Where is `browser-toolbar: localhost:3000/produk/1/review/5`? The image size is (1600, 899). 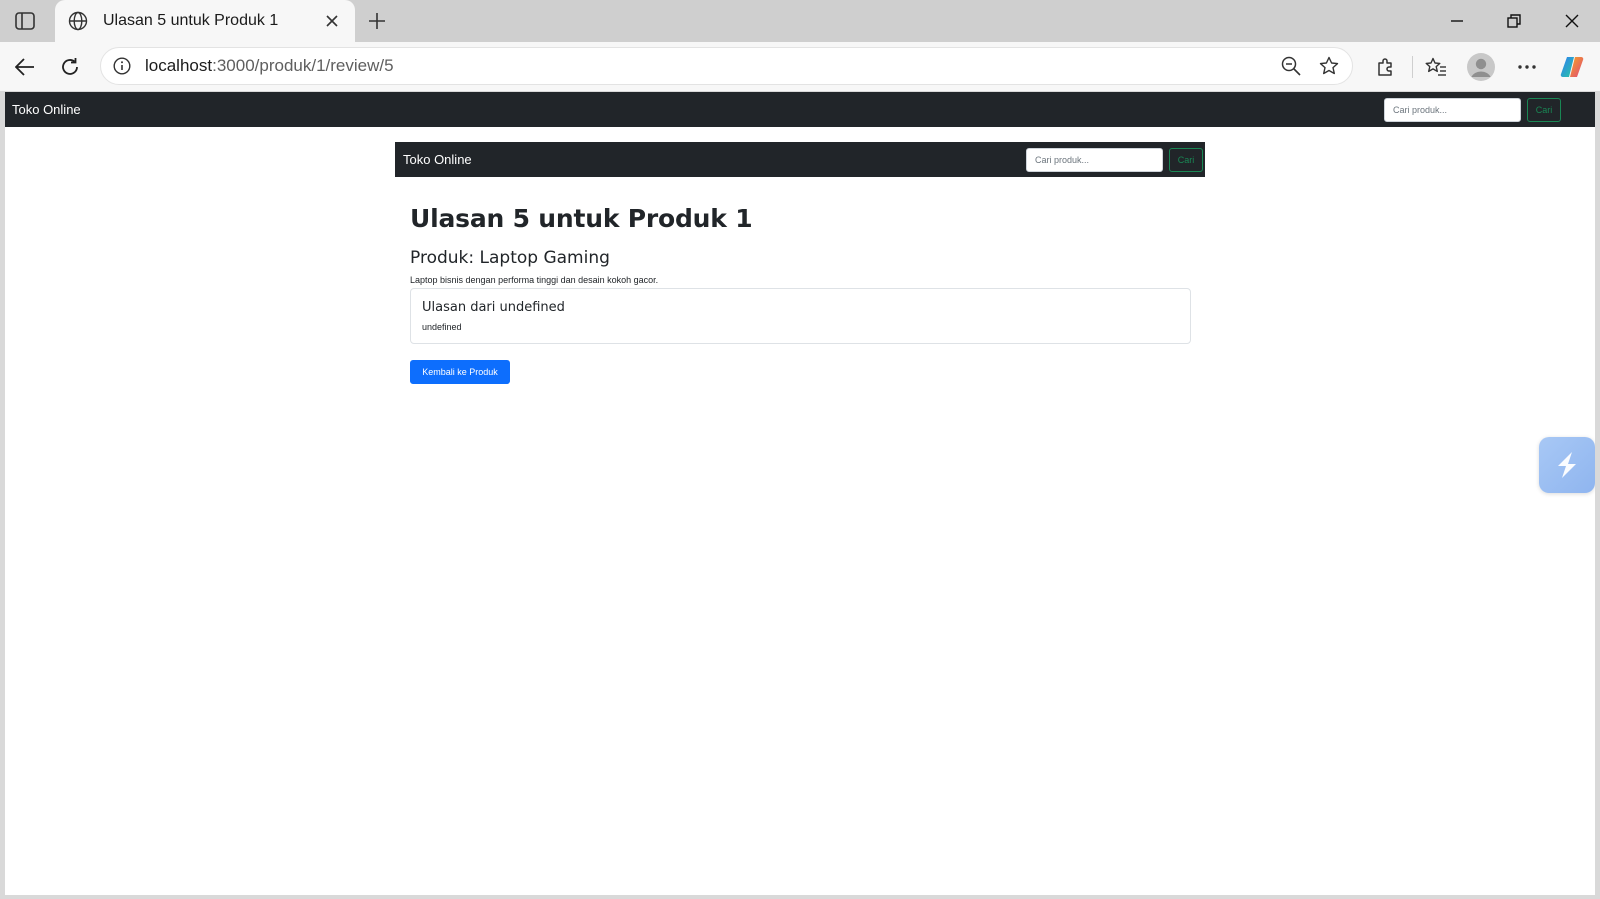 browser-toolbar: localhost:3000/produk/1/review/5 is located at coordinates (800, 66).